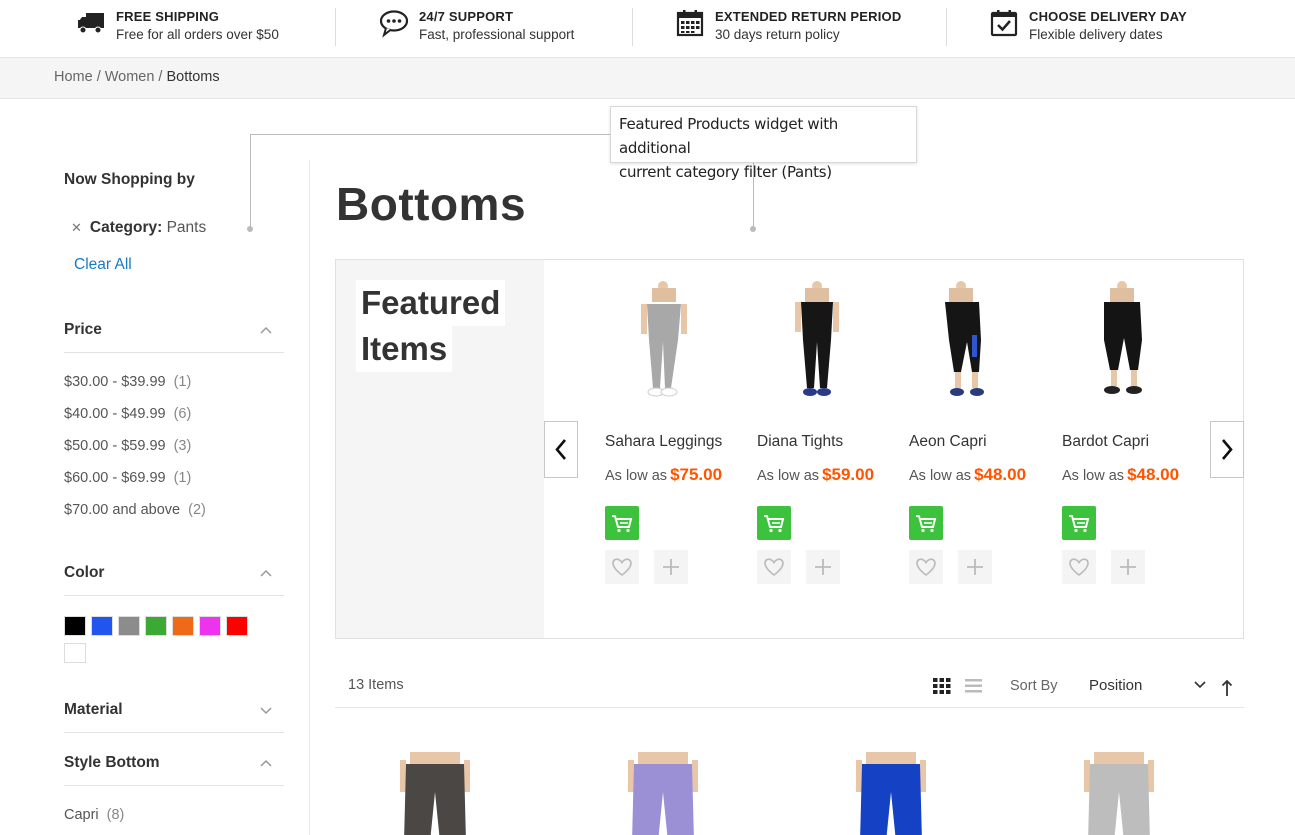 Image resolution: width=1295 pixels, height=835 pixels. I want to click on price-count: (1), so click(182, 478).